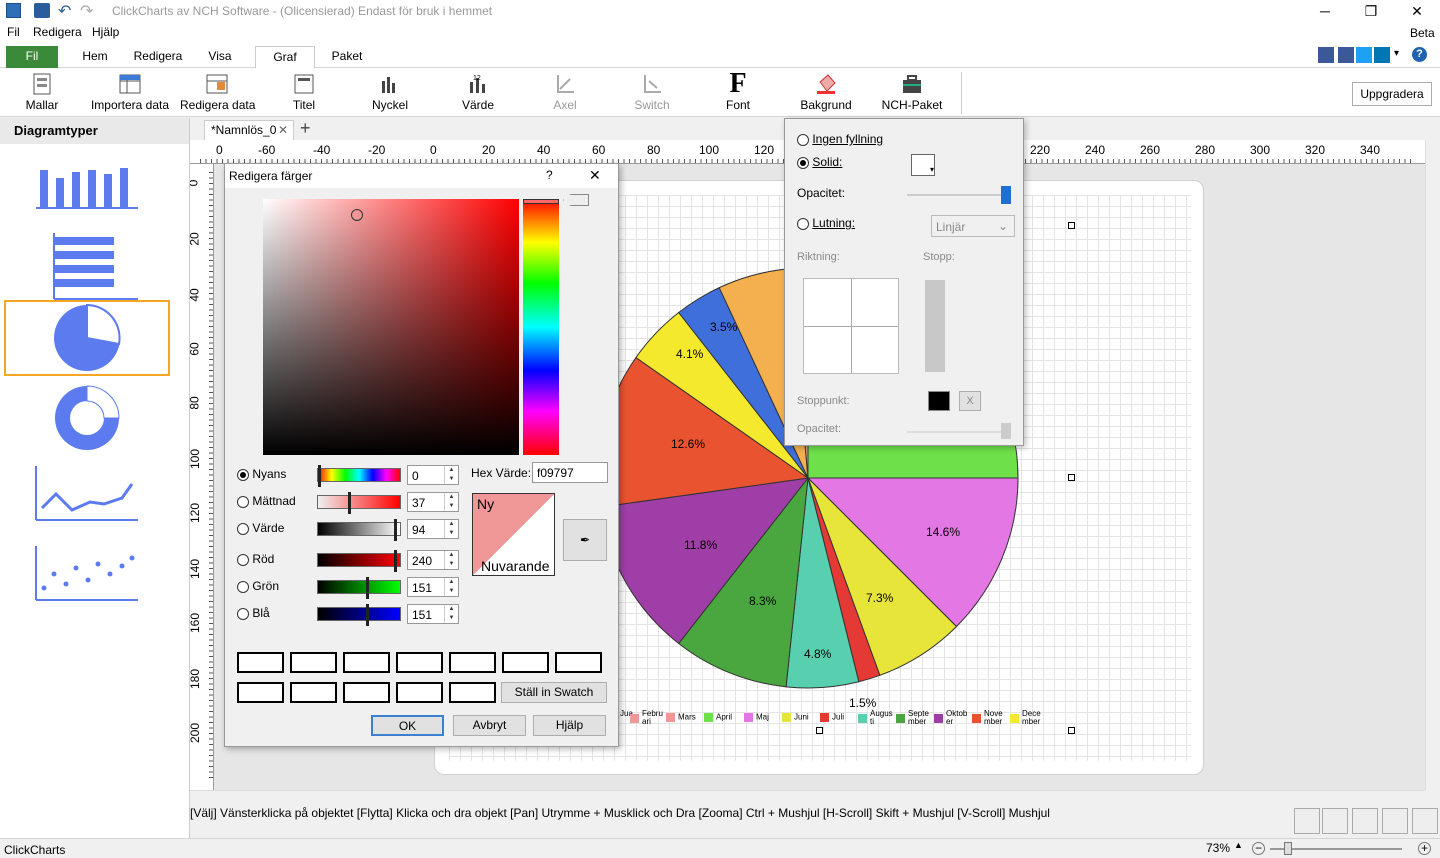 Image resolution: width=1440 pixels, height=858 pixels. I want to click on chart-type-bar, so click(87, 266).